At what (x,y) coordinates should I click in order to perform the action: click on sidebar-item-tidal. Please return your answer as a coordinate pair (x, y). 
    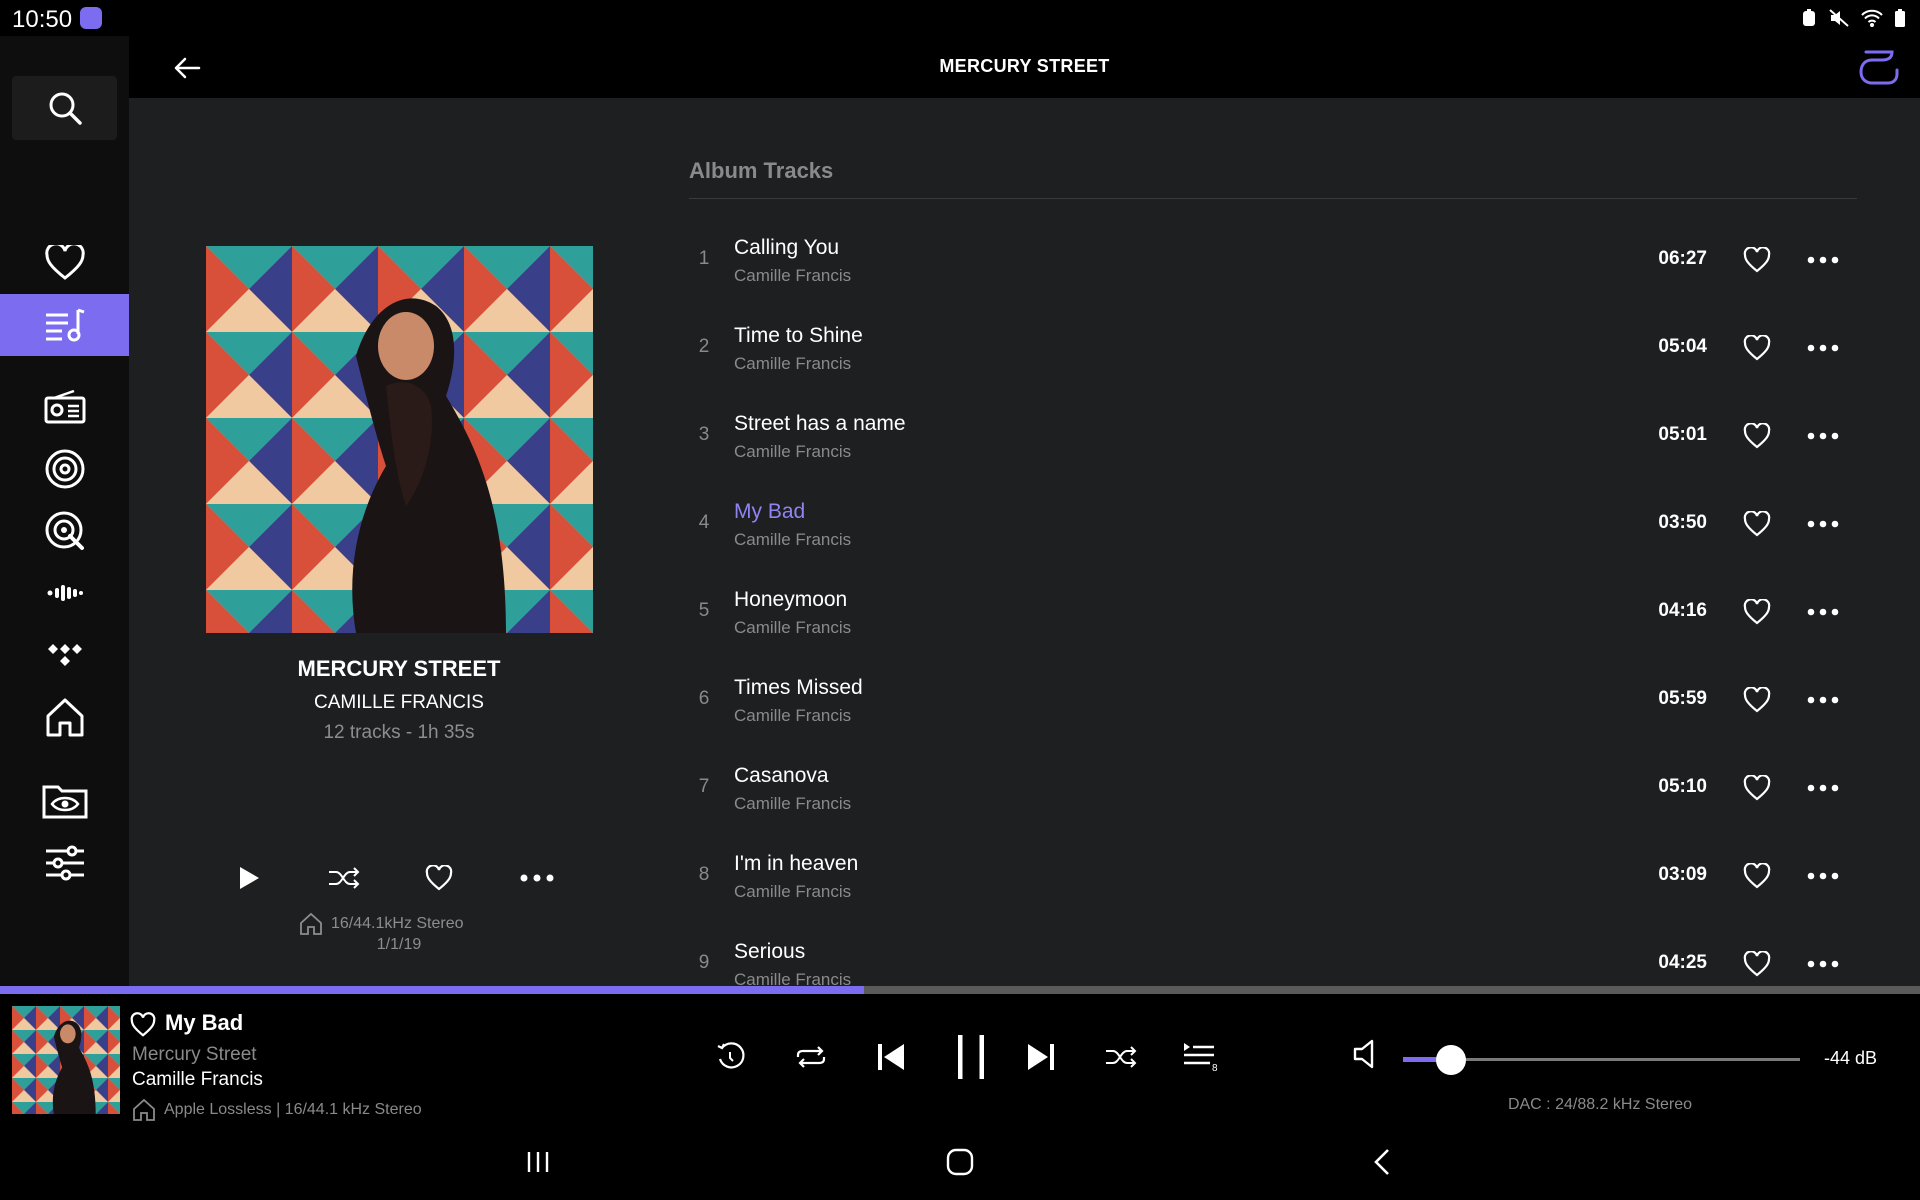
    Looking at the image, I should click on (64, 655).